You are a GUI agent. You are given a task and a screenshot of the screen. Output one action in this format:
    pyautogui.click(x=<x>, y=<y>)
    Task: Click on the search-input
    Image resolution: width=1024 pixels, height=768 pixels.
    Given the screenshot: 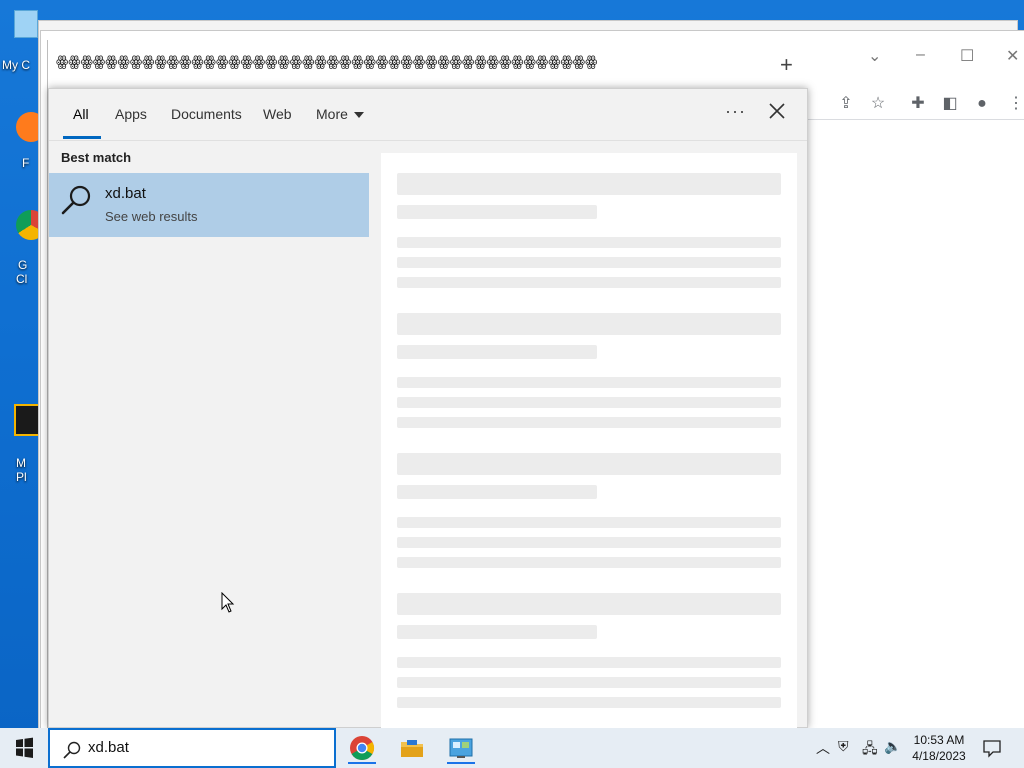 What is the action you would take?
    pyautogui.click(x=198, y=747)
    